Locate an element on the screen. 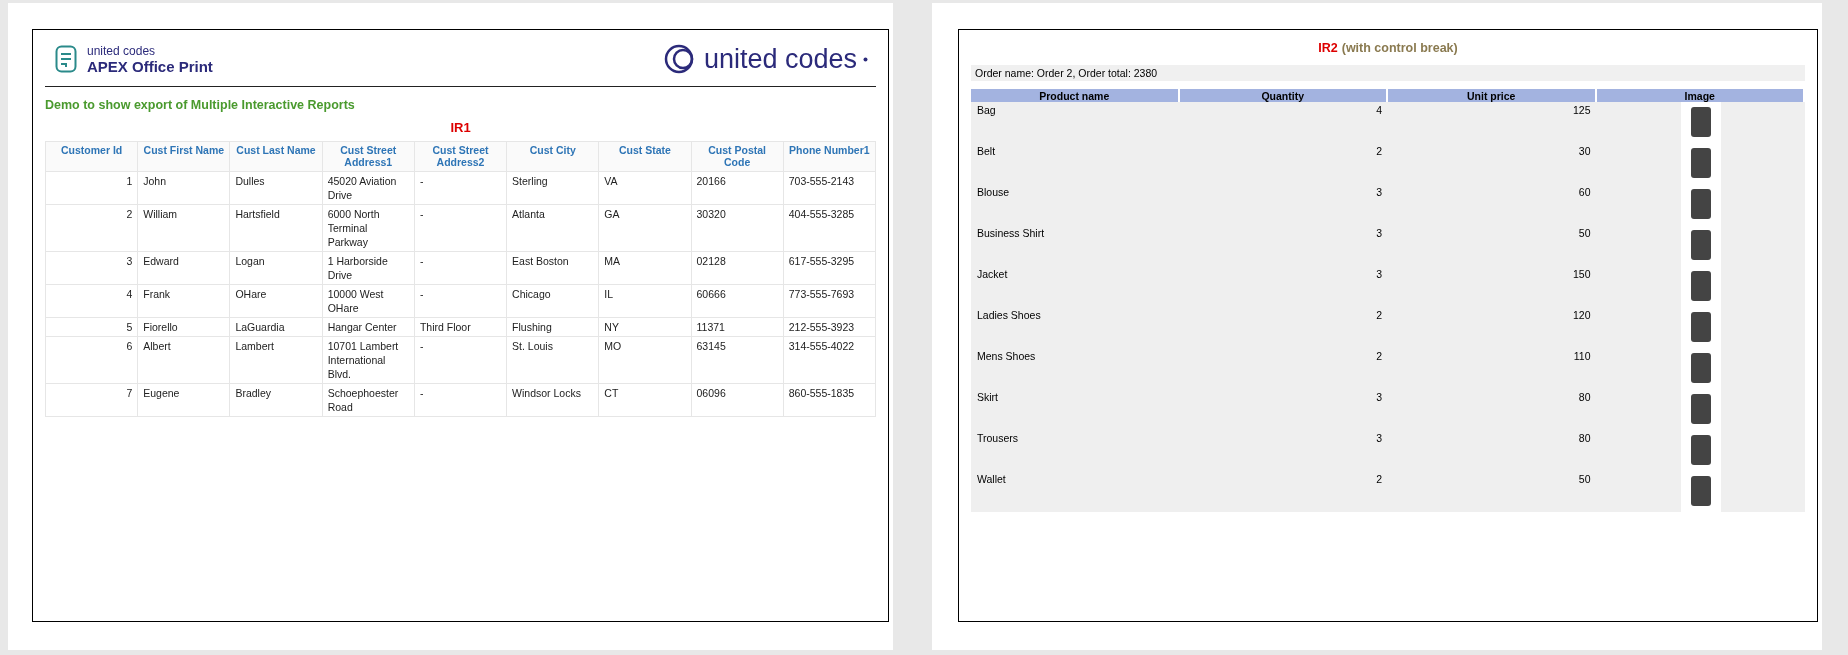  table-cell: Logan is located at coordinates (276, 268).